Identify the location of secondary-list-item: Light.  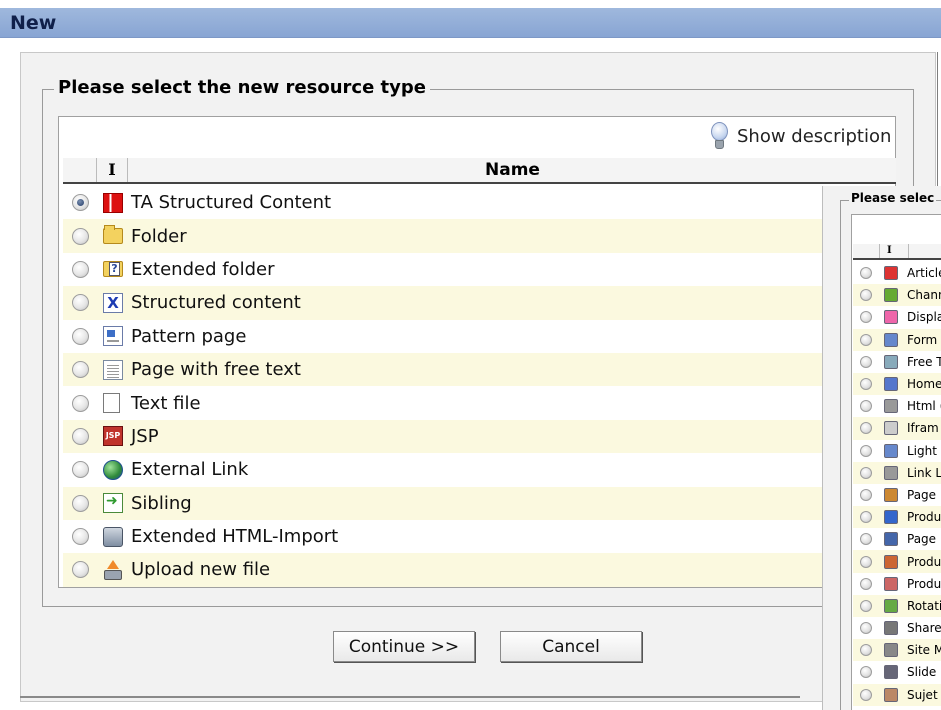
(897, 451).